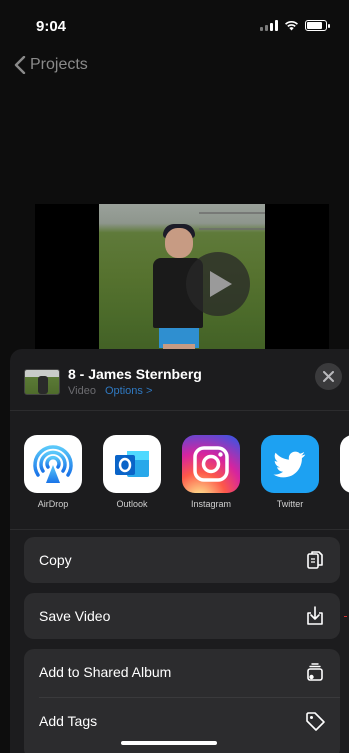  Describe the element at coordinates (53, 464) in the screenshot. I see `airdrop-icon` at that location.